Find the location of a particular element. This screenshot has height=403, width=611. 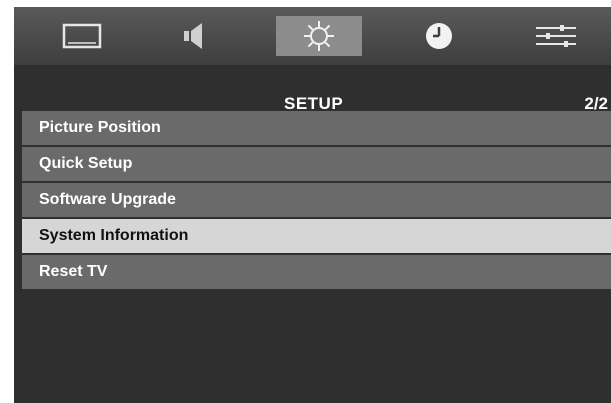

menu-item-label: Picture Position is located at coordinates (100, 127).